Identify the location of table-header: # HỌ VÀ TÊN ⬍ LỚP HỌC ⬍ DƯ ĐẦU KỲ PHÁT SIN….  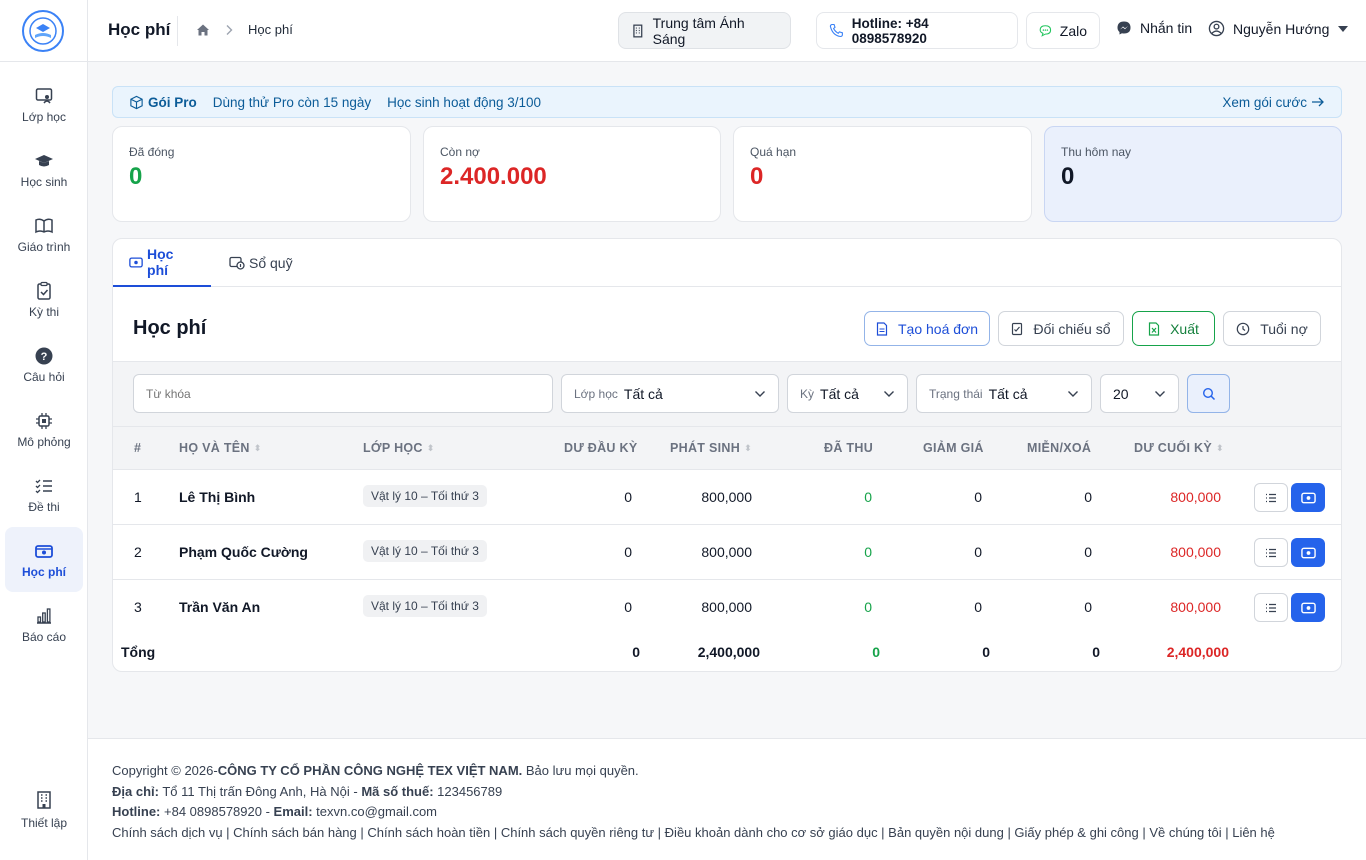
(727, 448).